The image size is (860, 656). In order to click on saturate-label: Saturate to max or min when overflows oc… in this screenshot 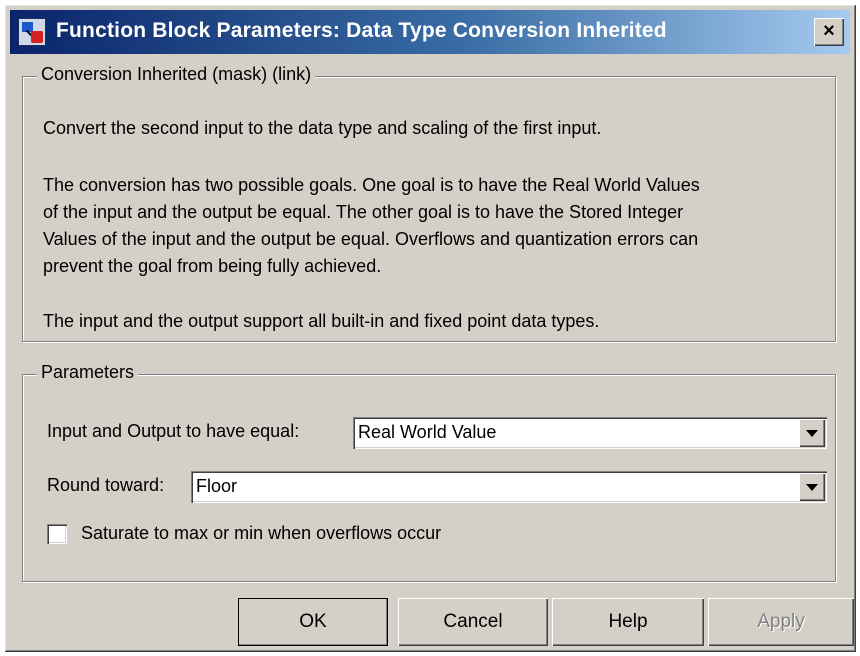, I will do `click(261, 533)`.